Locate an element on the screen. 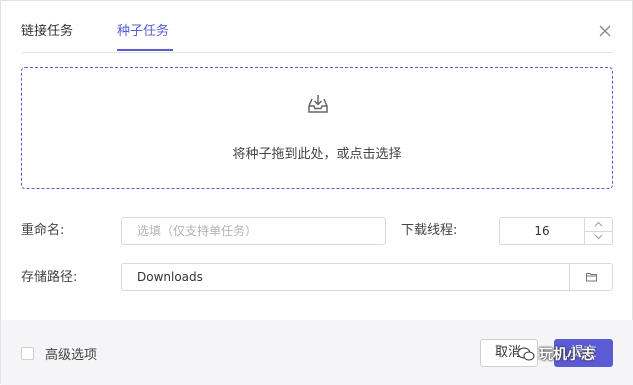  path-label: 存储路径: is located at coordinates (49, 277).